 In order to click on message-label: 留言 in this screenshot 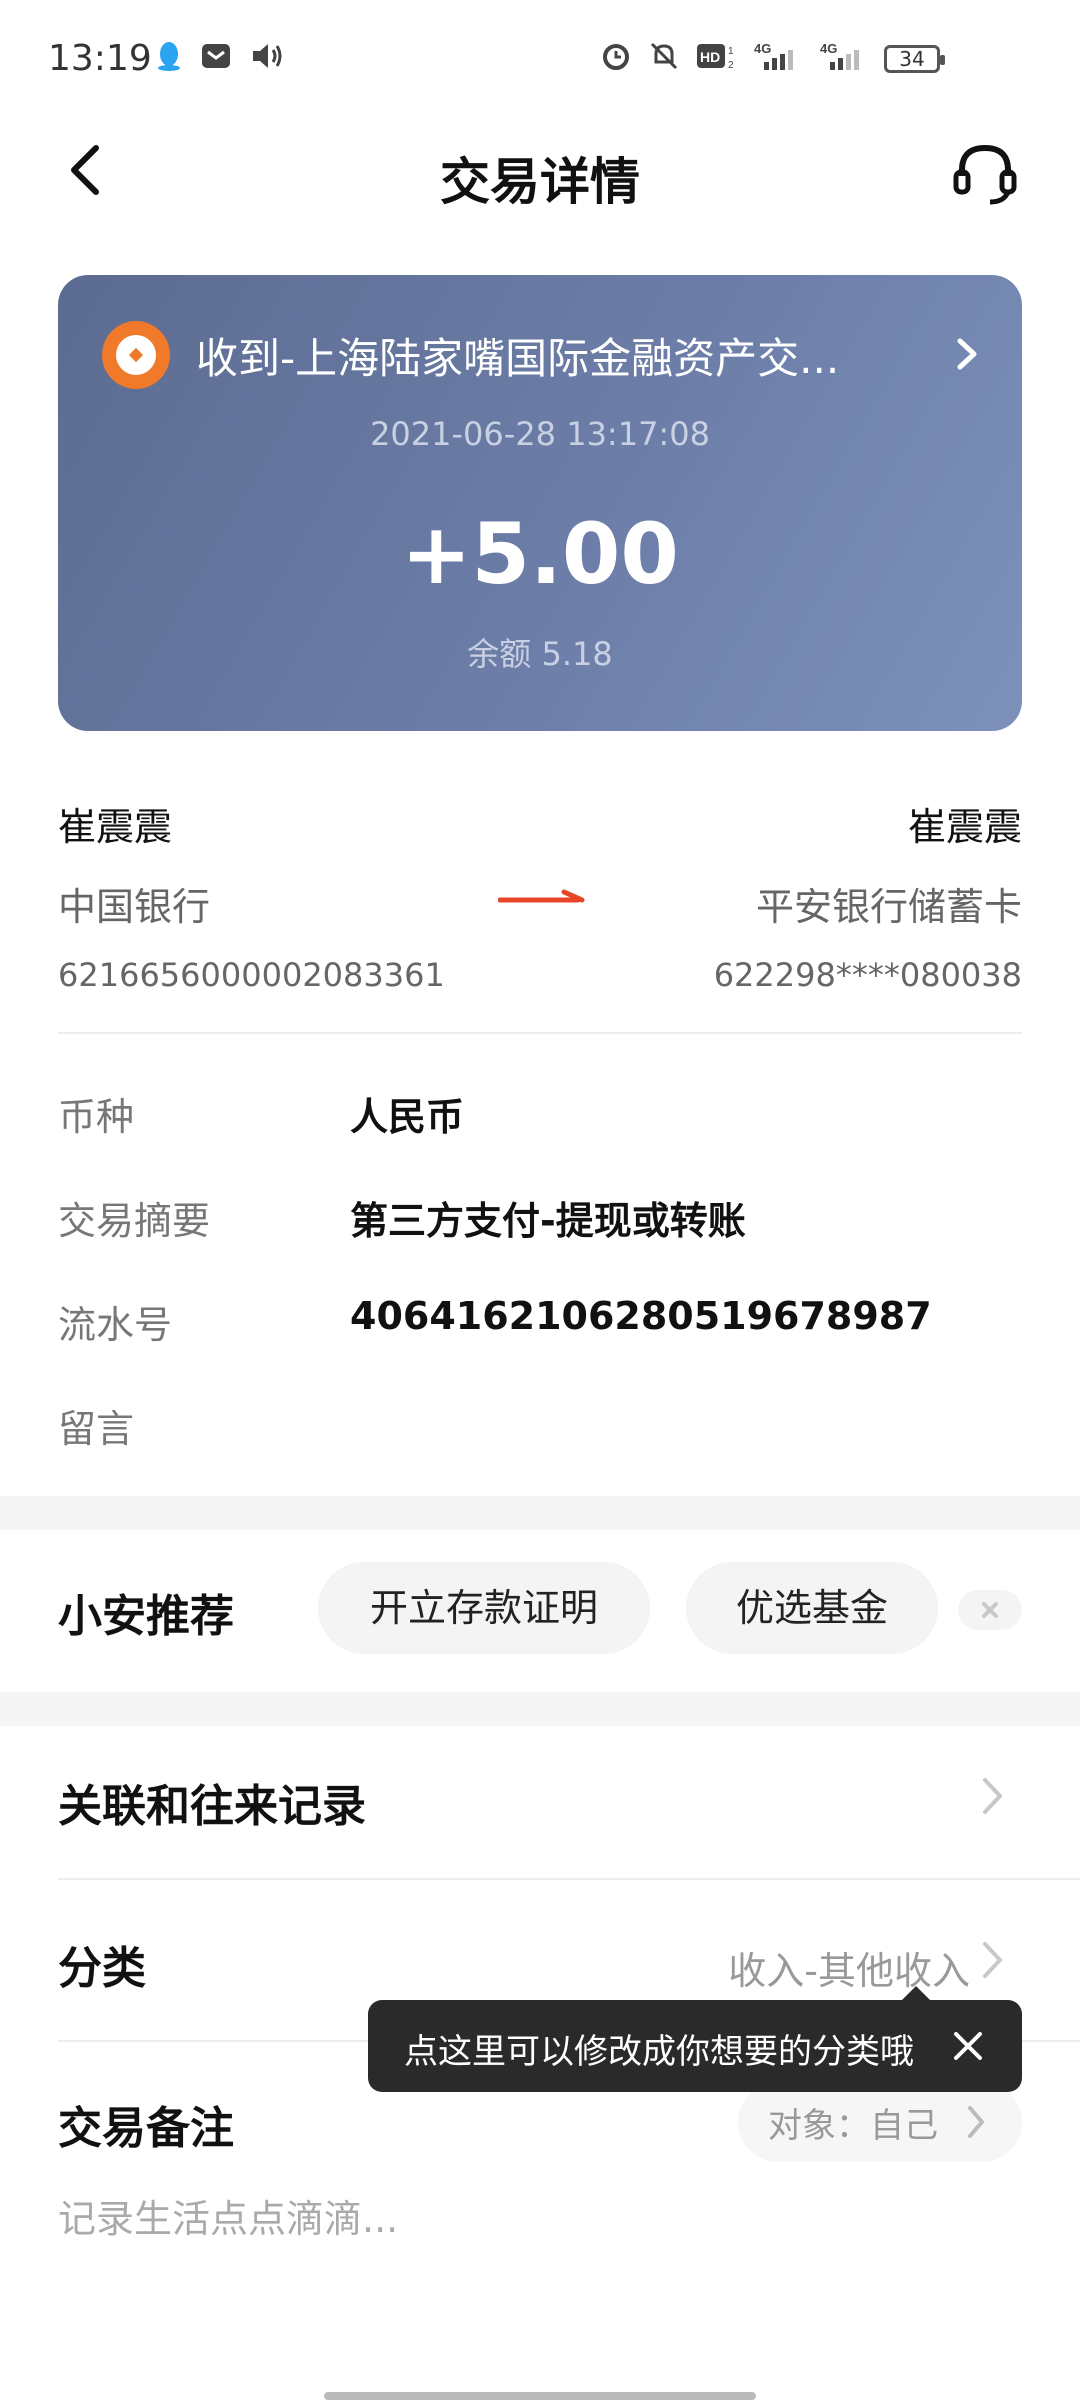, I will do `click(96, 1429)`.